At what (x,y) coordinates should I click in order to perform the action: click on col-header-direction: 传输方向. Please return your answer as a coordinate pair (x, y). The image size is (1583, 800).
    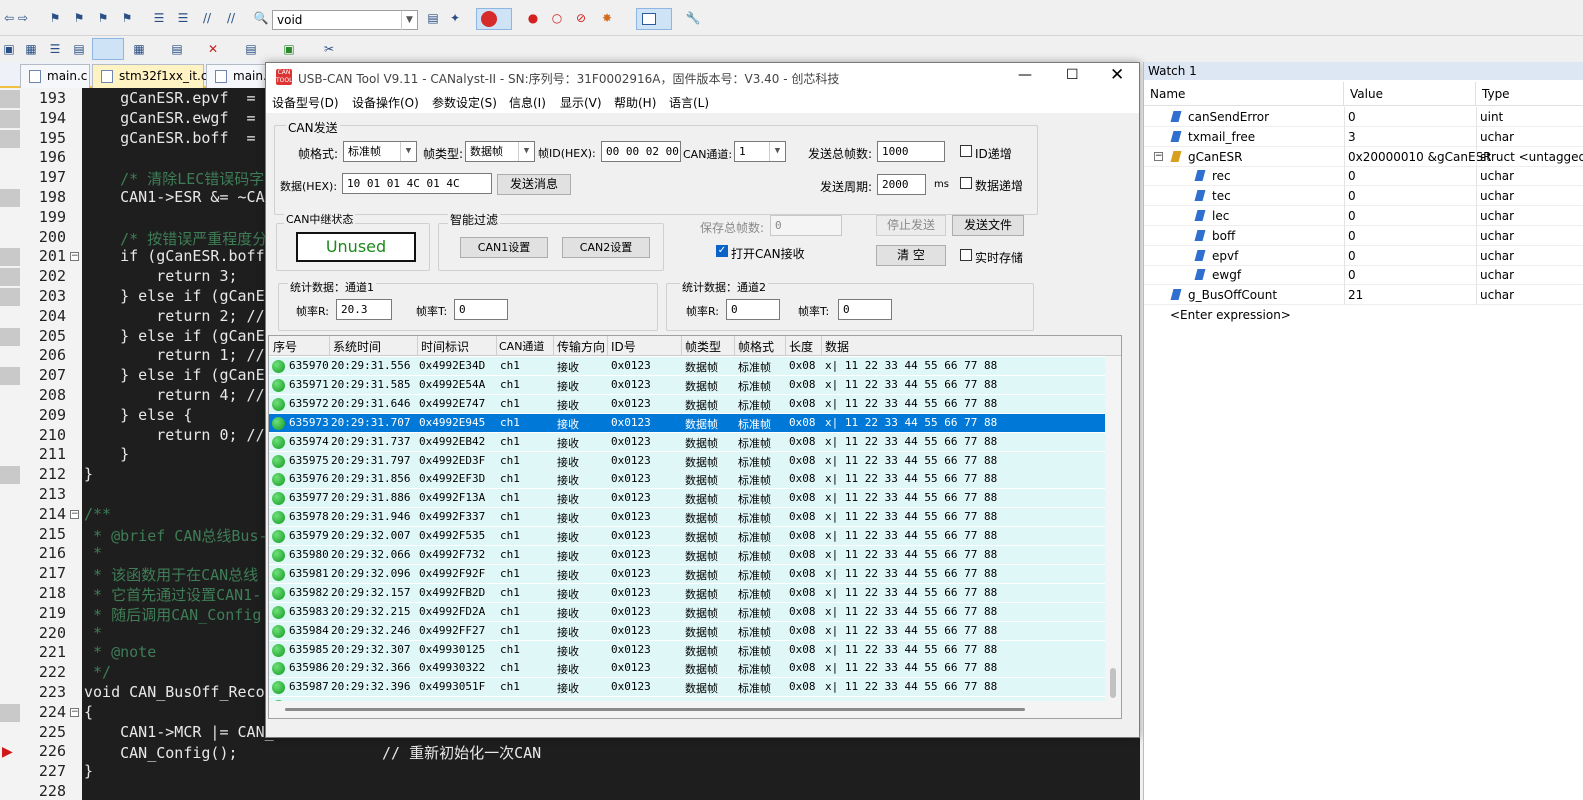
    Looking at the image, I should click on (581, 346).